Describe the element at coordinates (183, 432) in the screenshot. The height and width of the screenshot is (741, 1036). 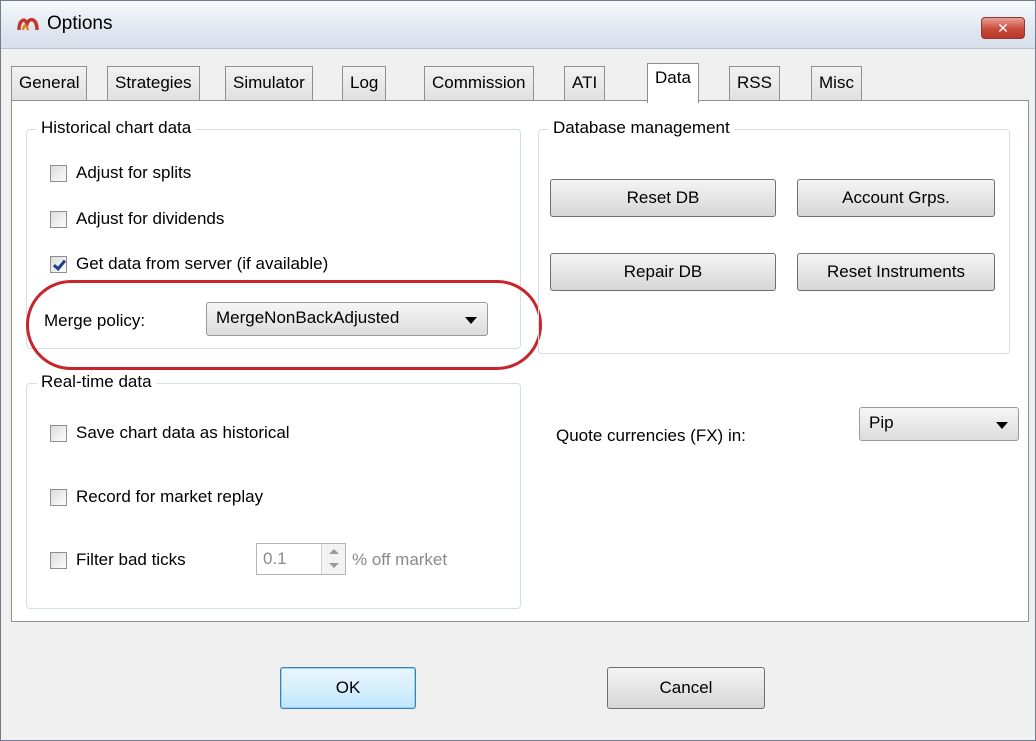
I see `save-chart-data-label: Save chart data as historical` at that location.